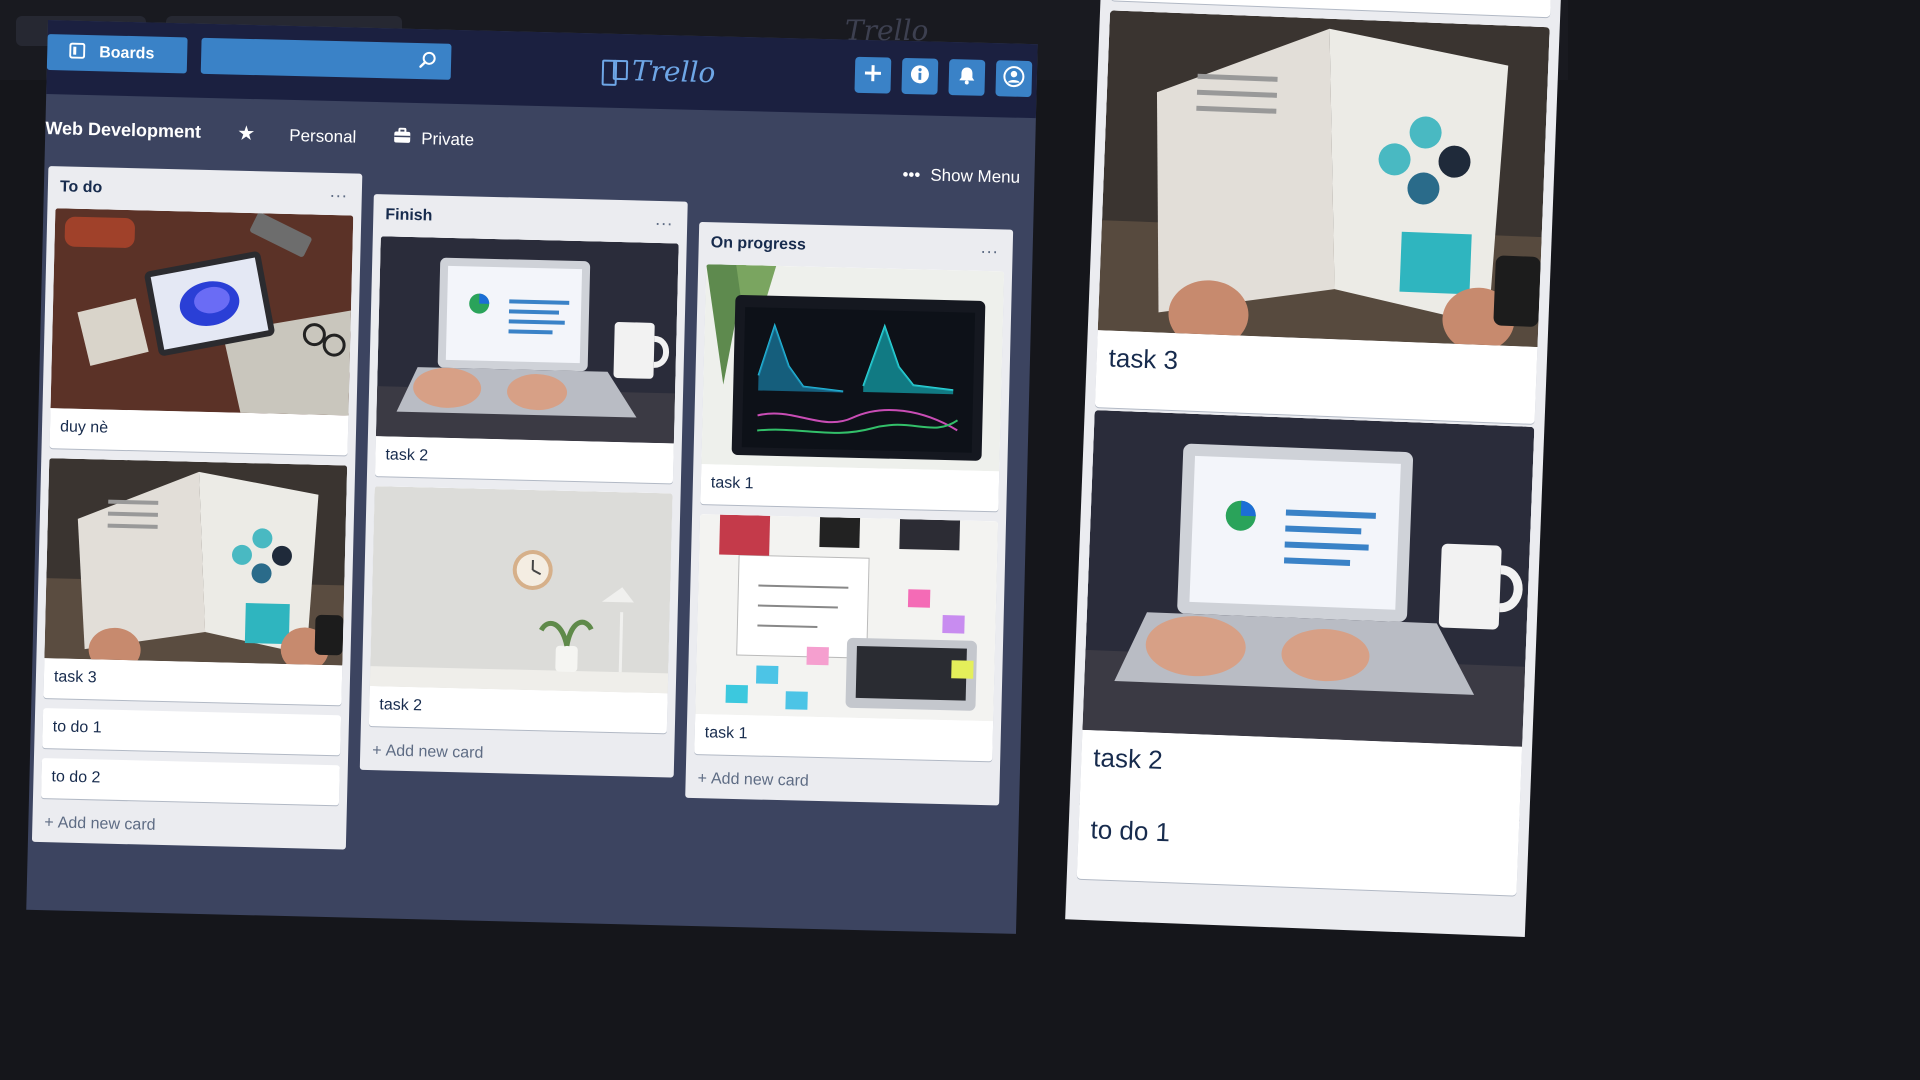 The width and height of the screenshot is (1920, 1080). What do you see at coordinates (613, 70) in the screenshot?
I see `trello-logo-icon` at bounding box center [613, 70].